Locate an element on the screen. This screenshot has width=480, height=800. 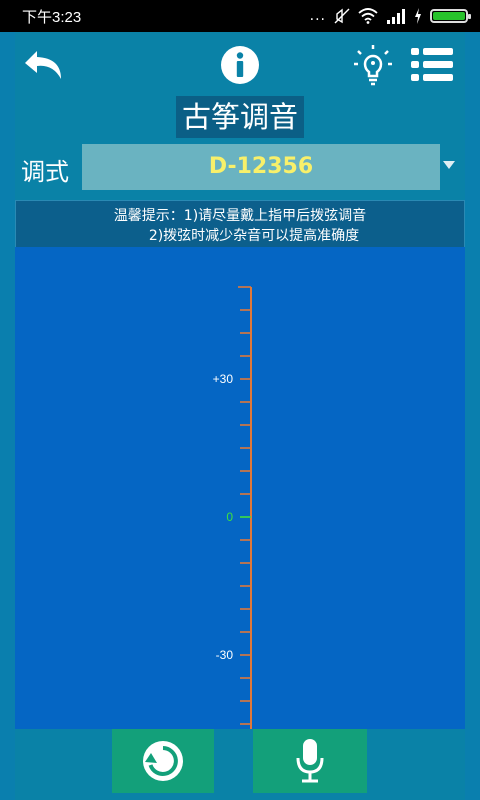
battery-icon is located at coordinates (450, 16).